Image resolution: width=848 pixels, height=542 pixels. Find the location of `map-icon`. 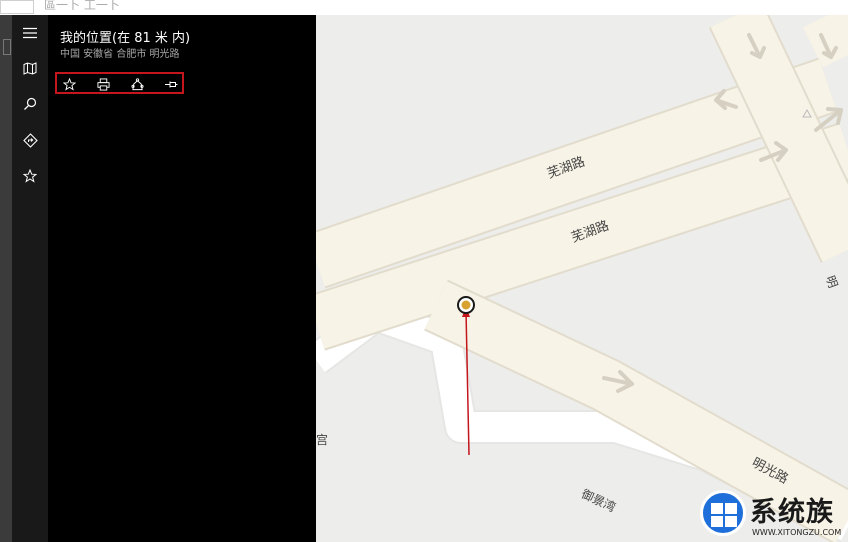

map-icon is located at coordinates (30, 68).